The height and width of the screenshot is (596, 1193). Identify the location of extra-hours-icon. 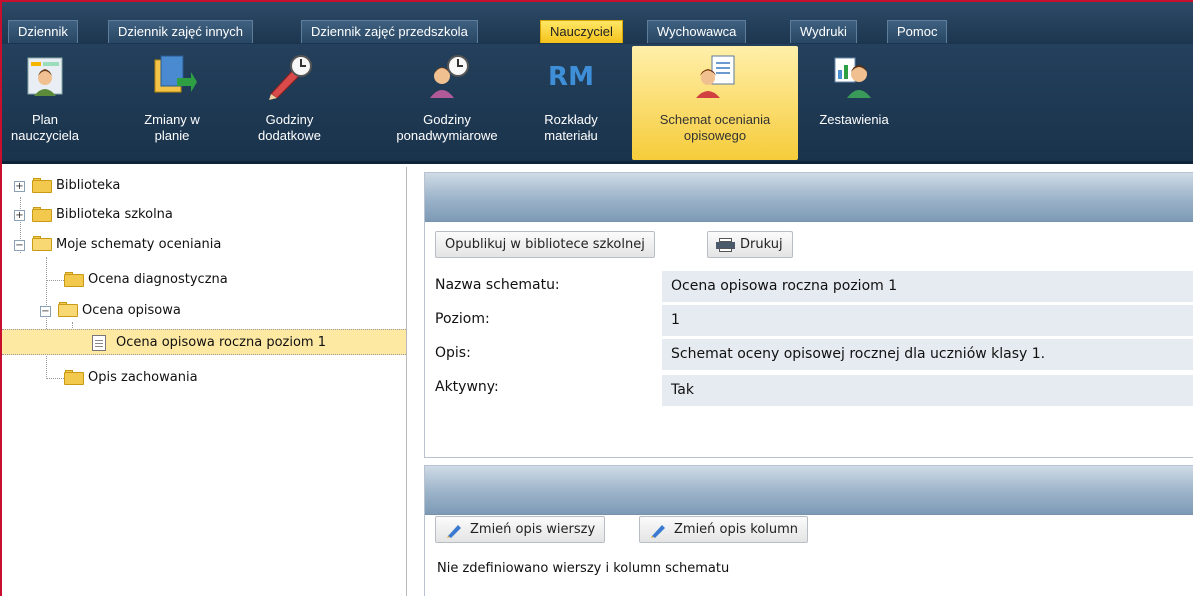
(290, 77).